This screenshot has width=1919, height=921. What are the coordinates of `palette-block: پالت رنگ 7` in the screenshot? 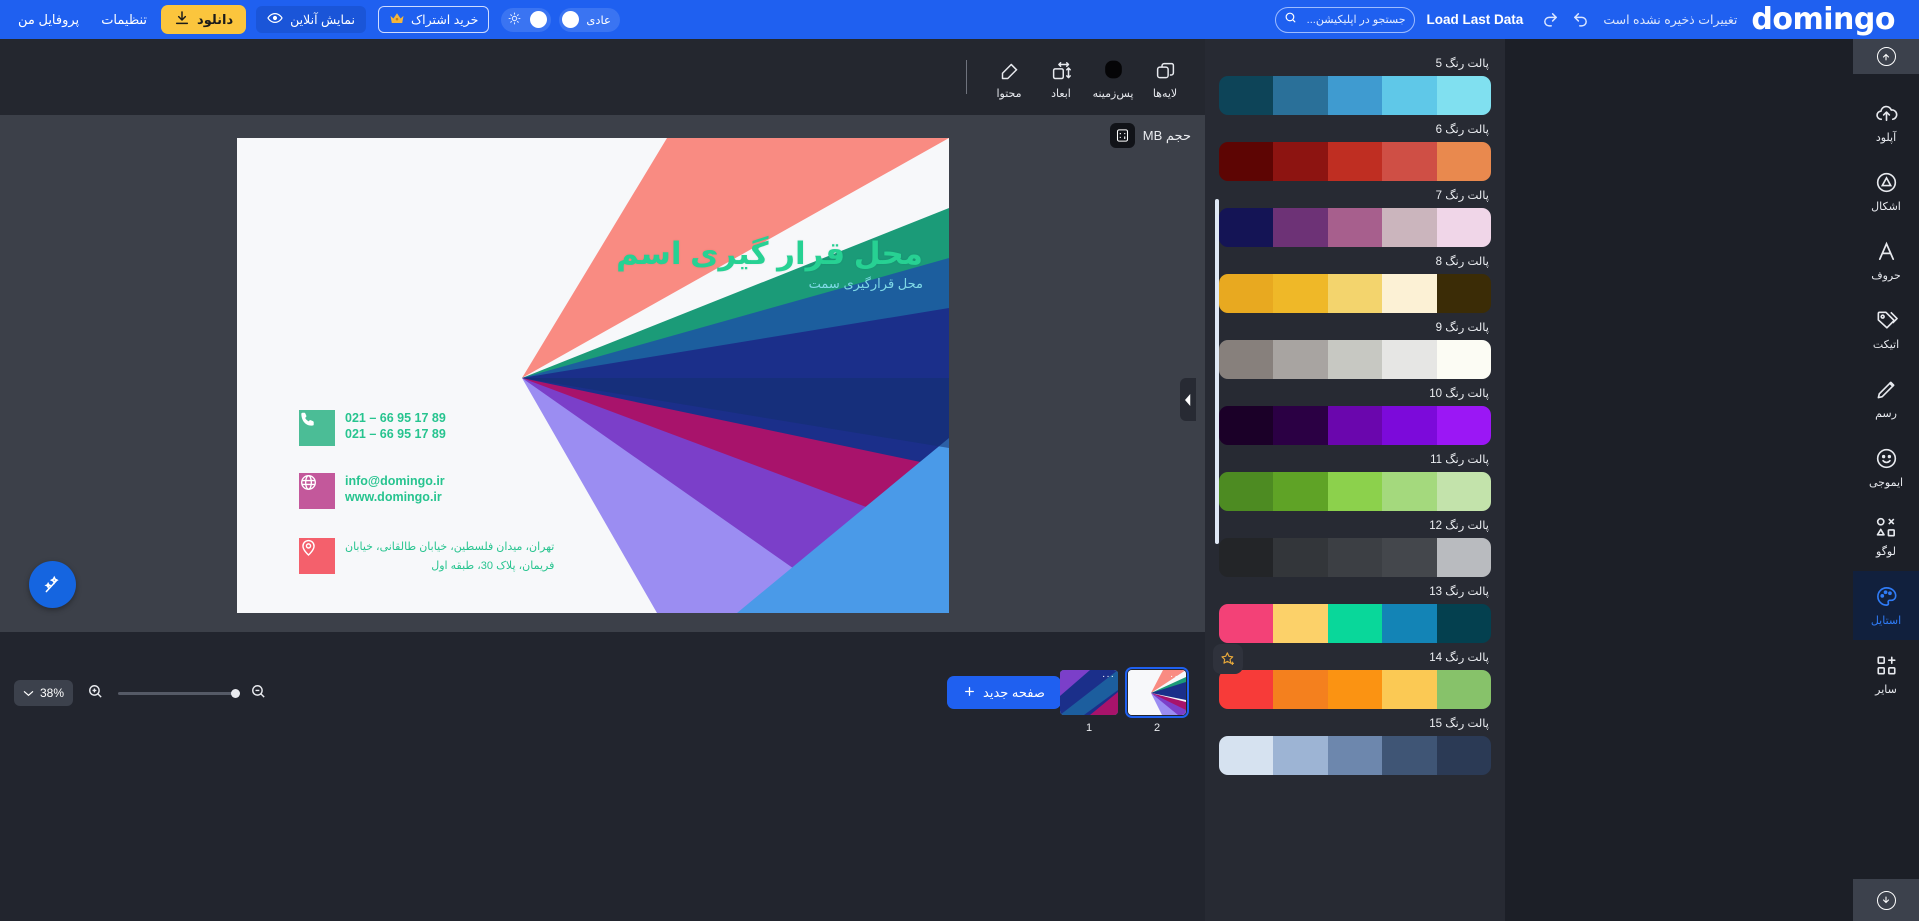 It's located at (1355, 217).